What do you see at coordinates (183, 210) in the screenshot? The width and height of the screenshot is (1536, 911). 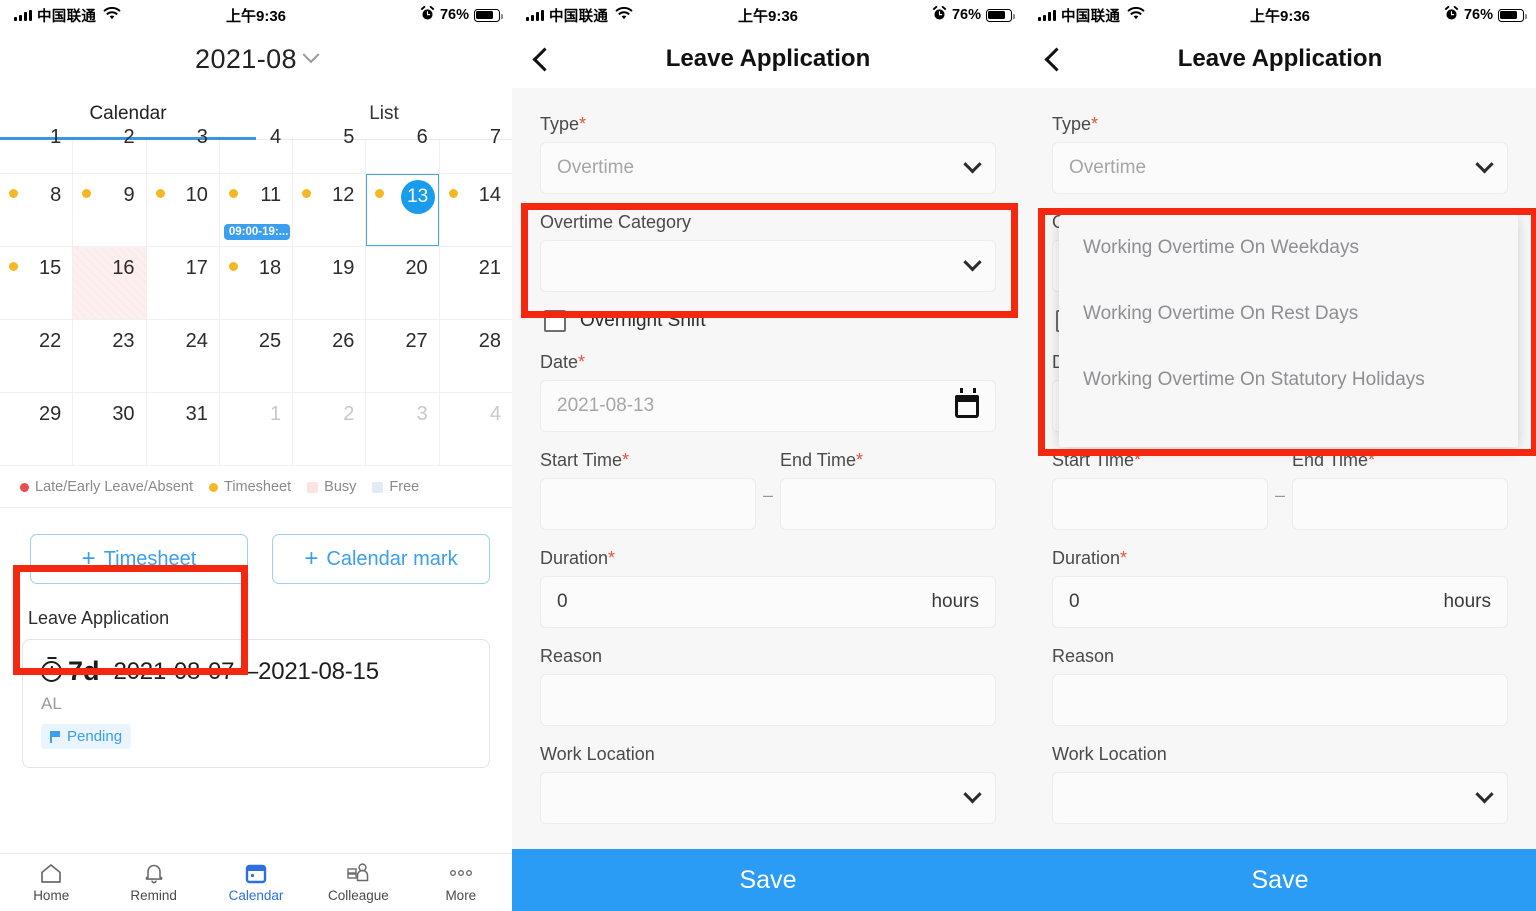 I see `calendar-day-cell: 10` at bounding box center [183, 210].